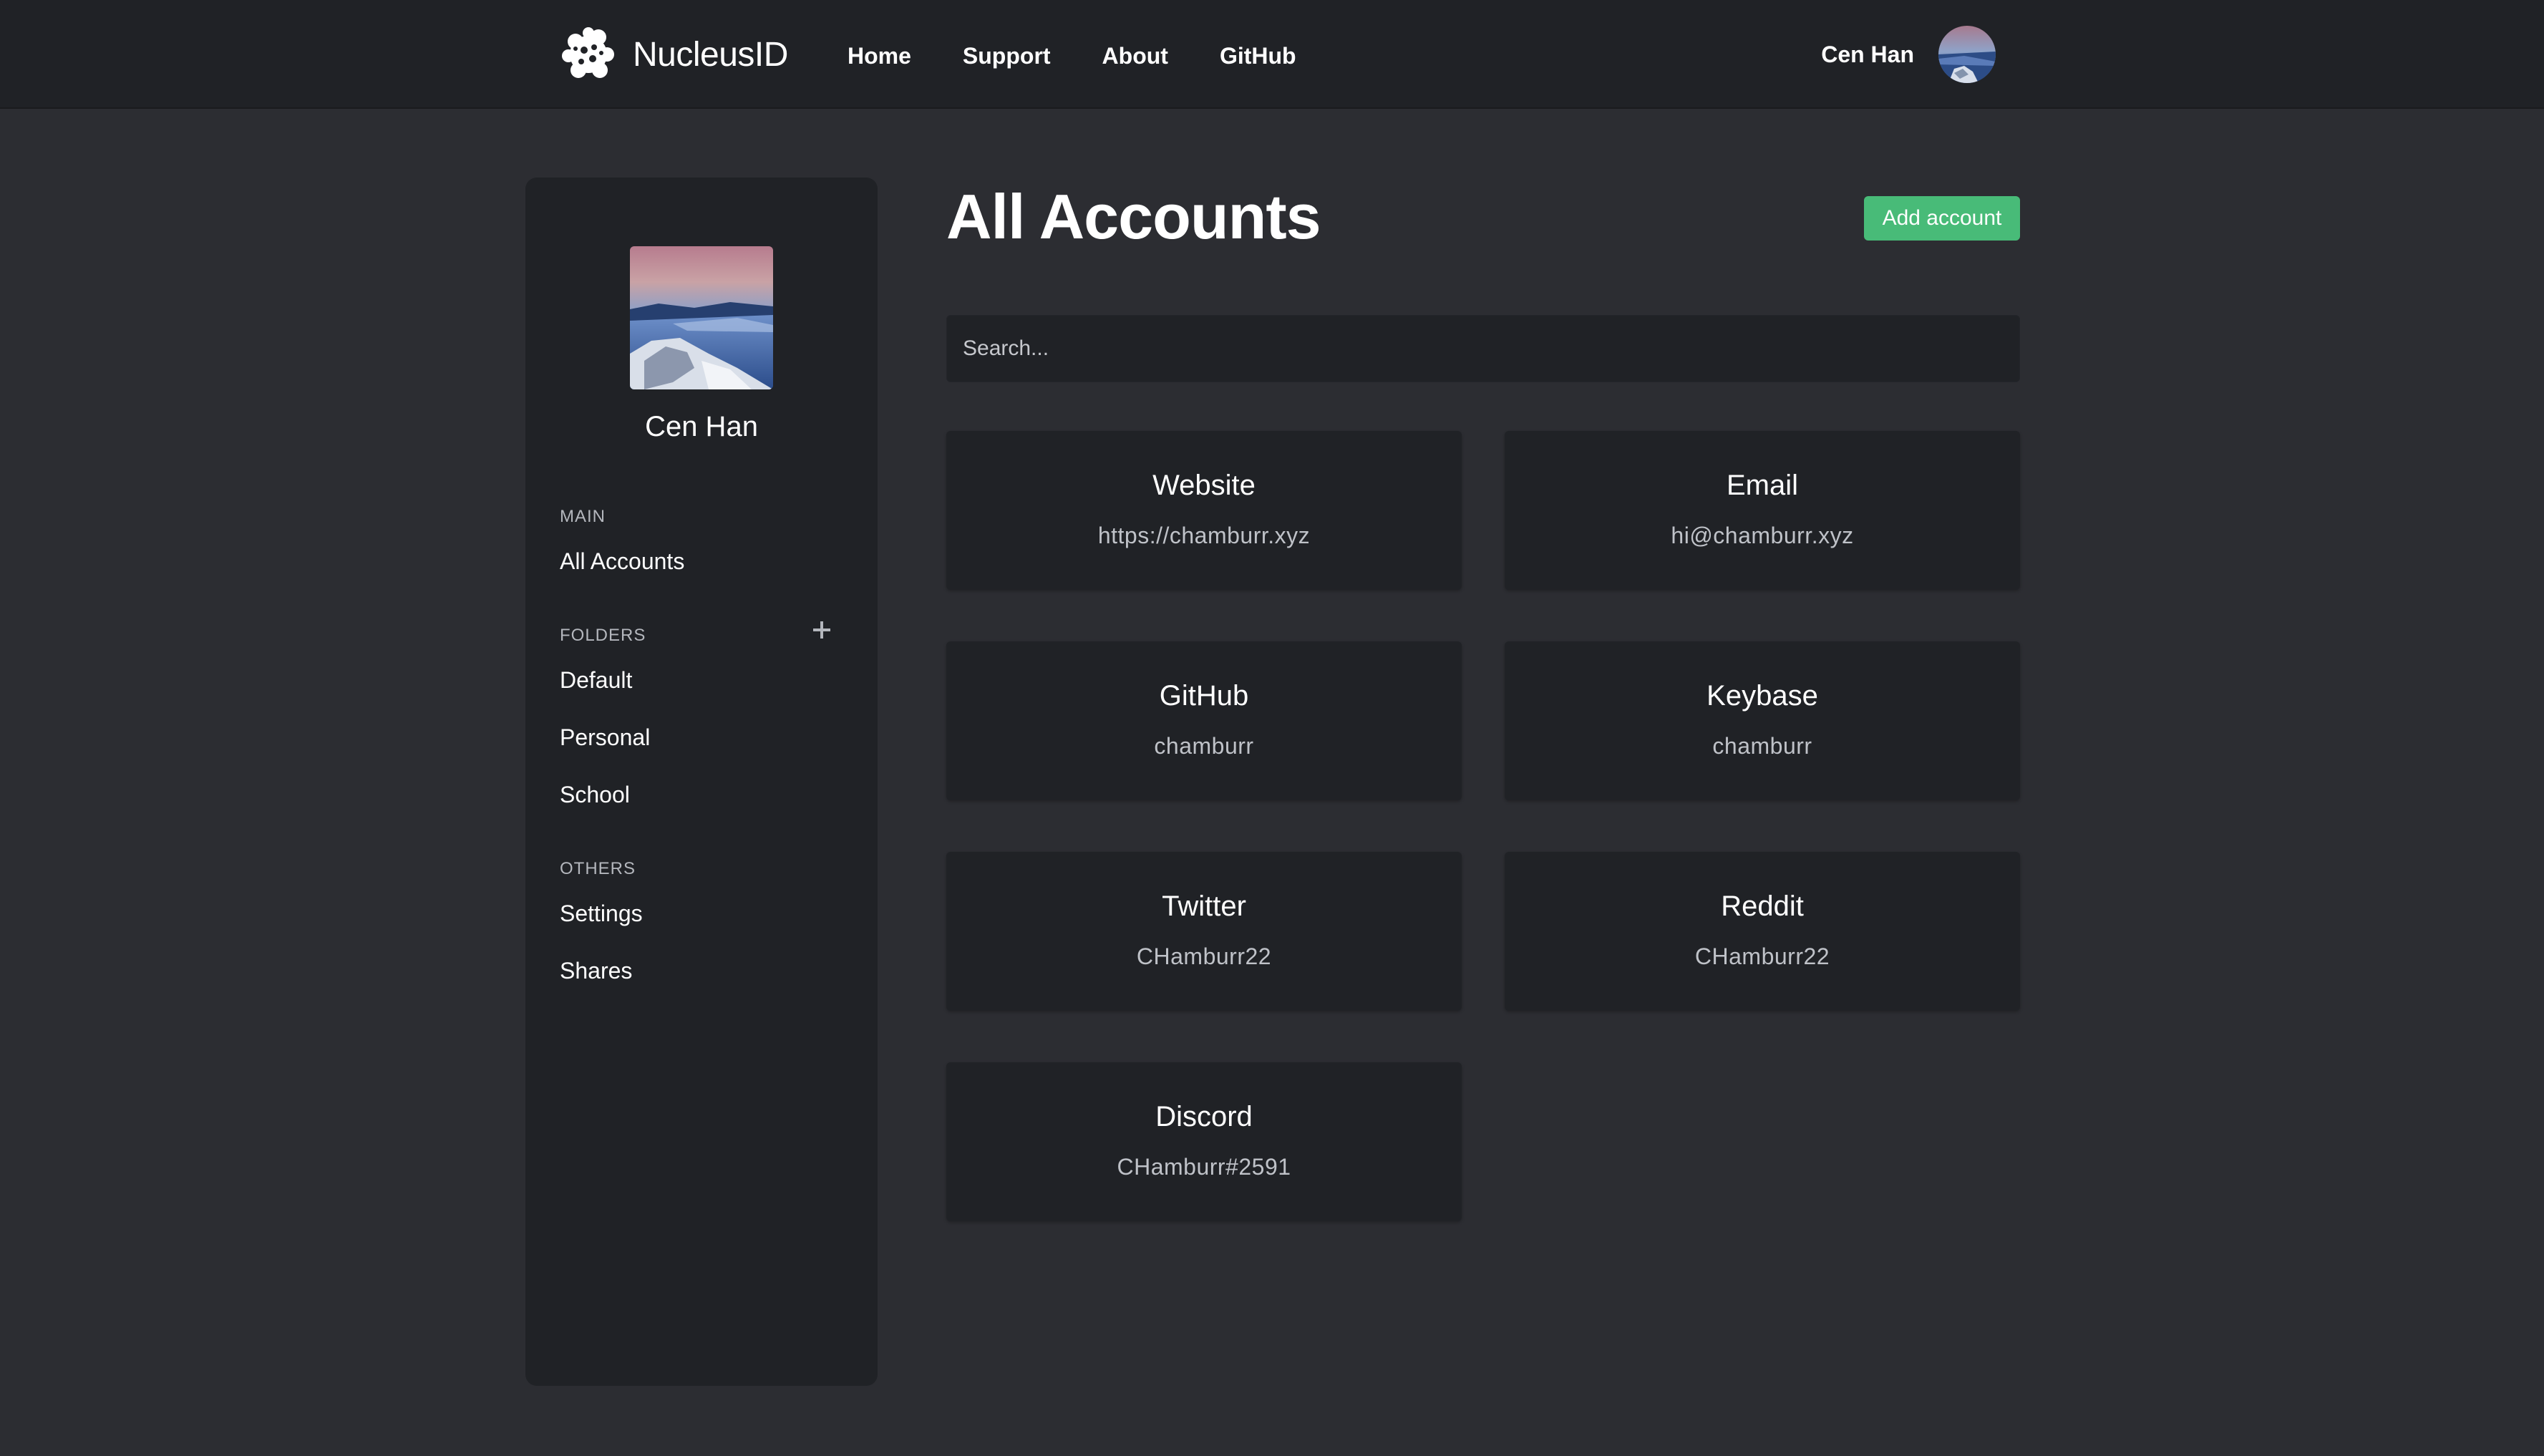 This screenshot has height=1456, width=2544. What do you see at coordinates (1483, 348) in the screenshot?
I see `search-input` at bounding box center [1483, 348].